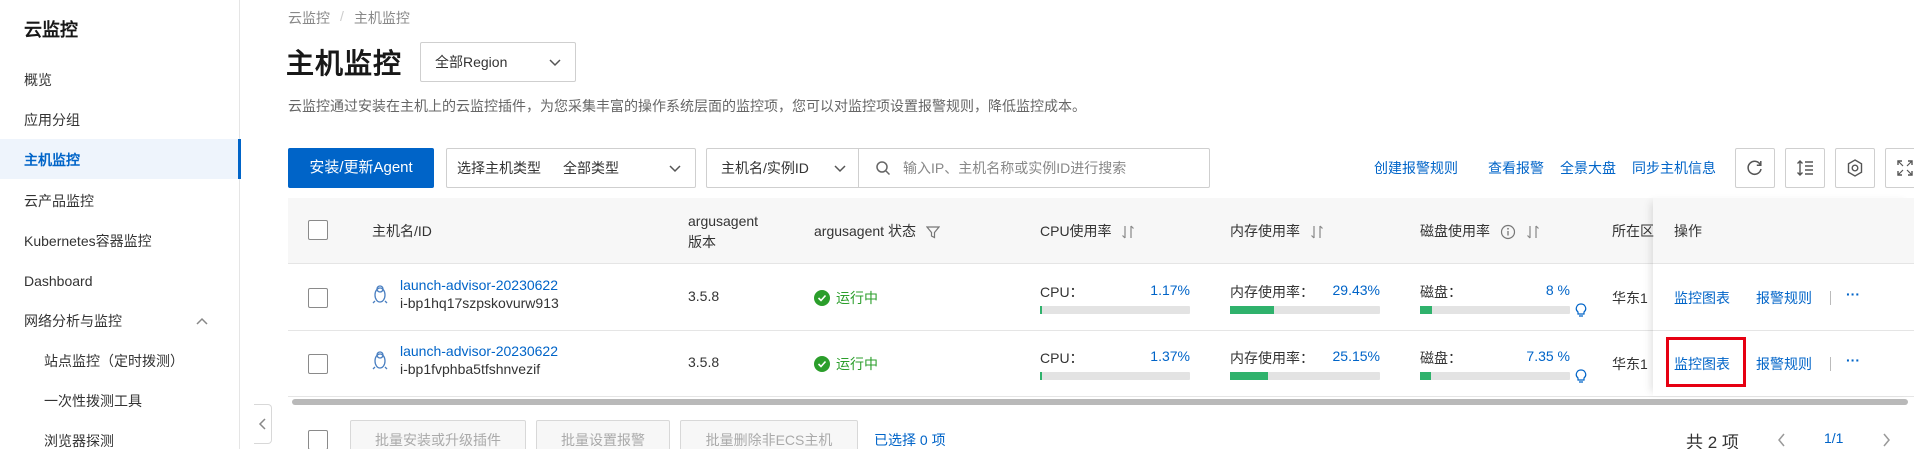  What do you see at coordinates (702, 242) in the screenshot?
I see `header-agent-version-line2: 版本` at bounding box center [702, 242].